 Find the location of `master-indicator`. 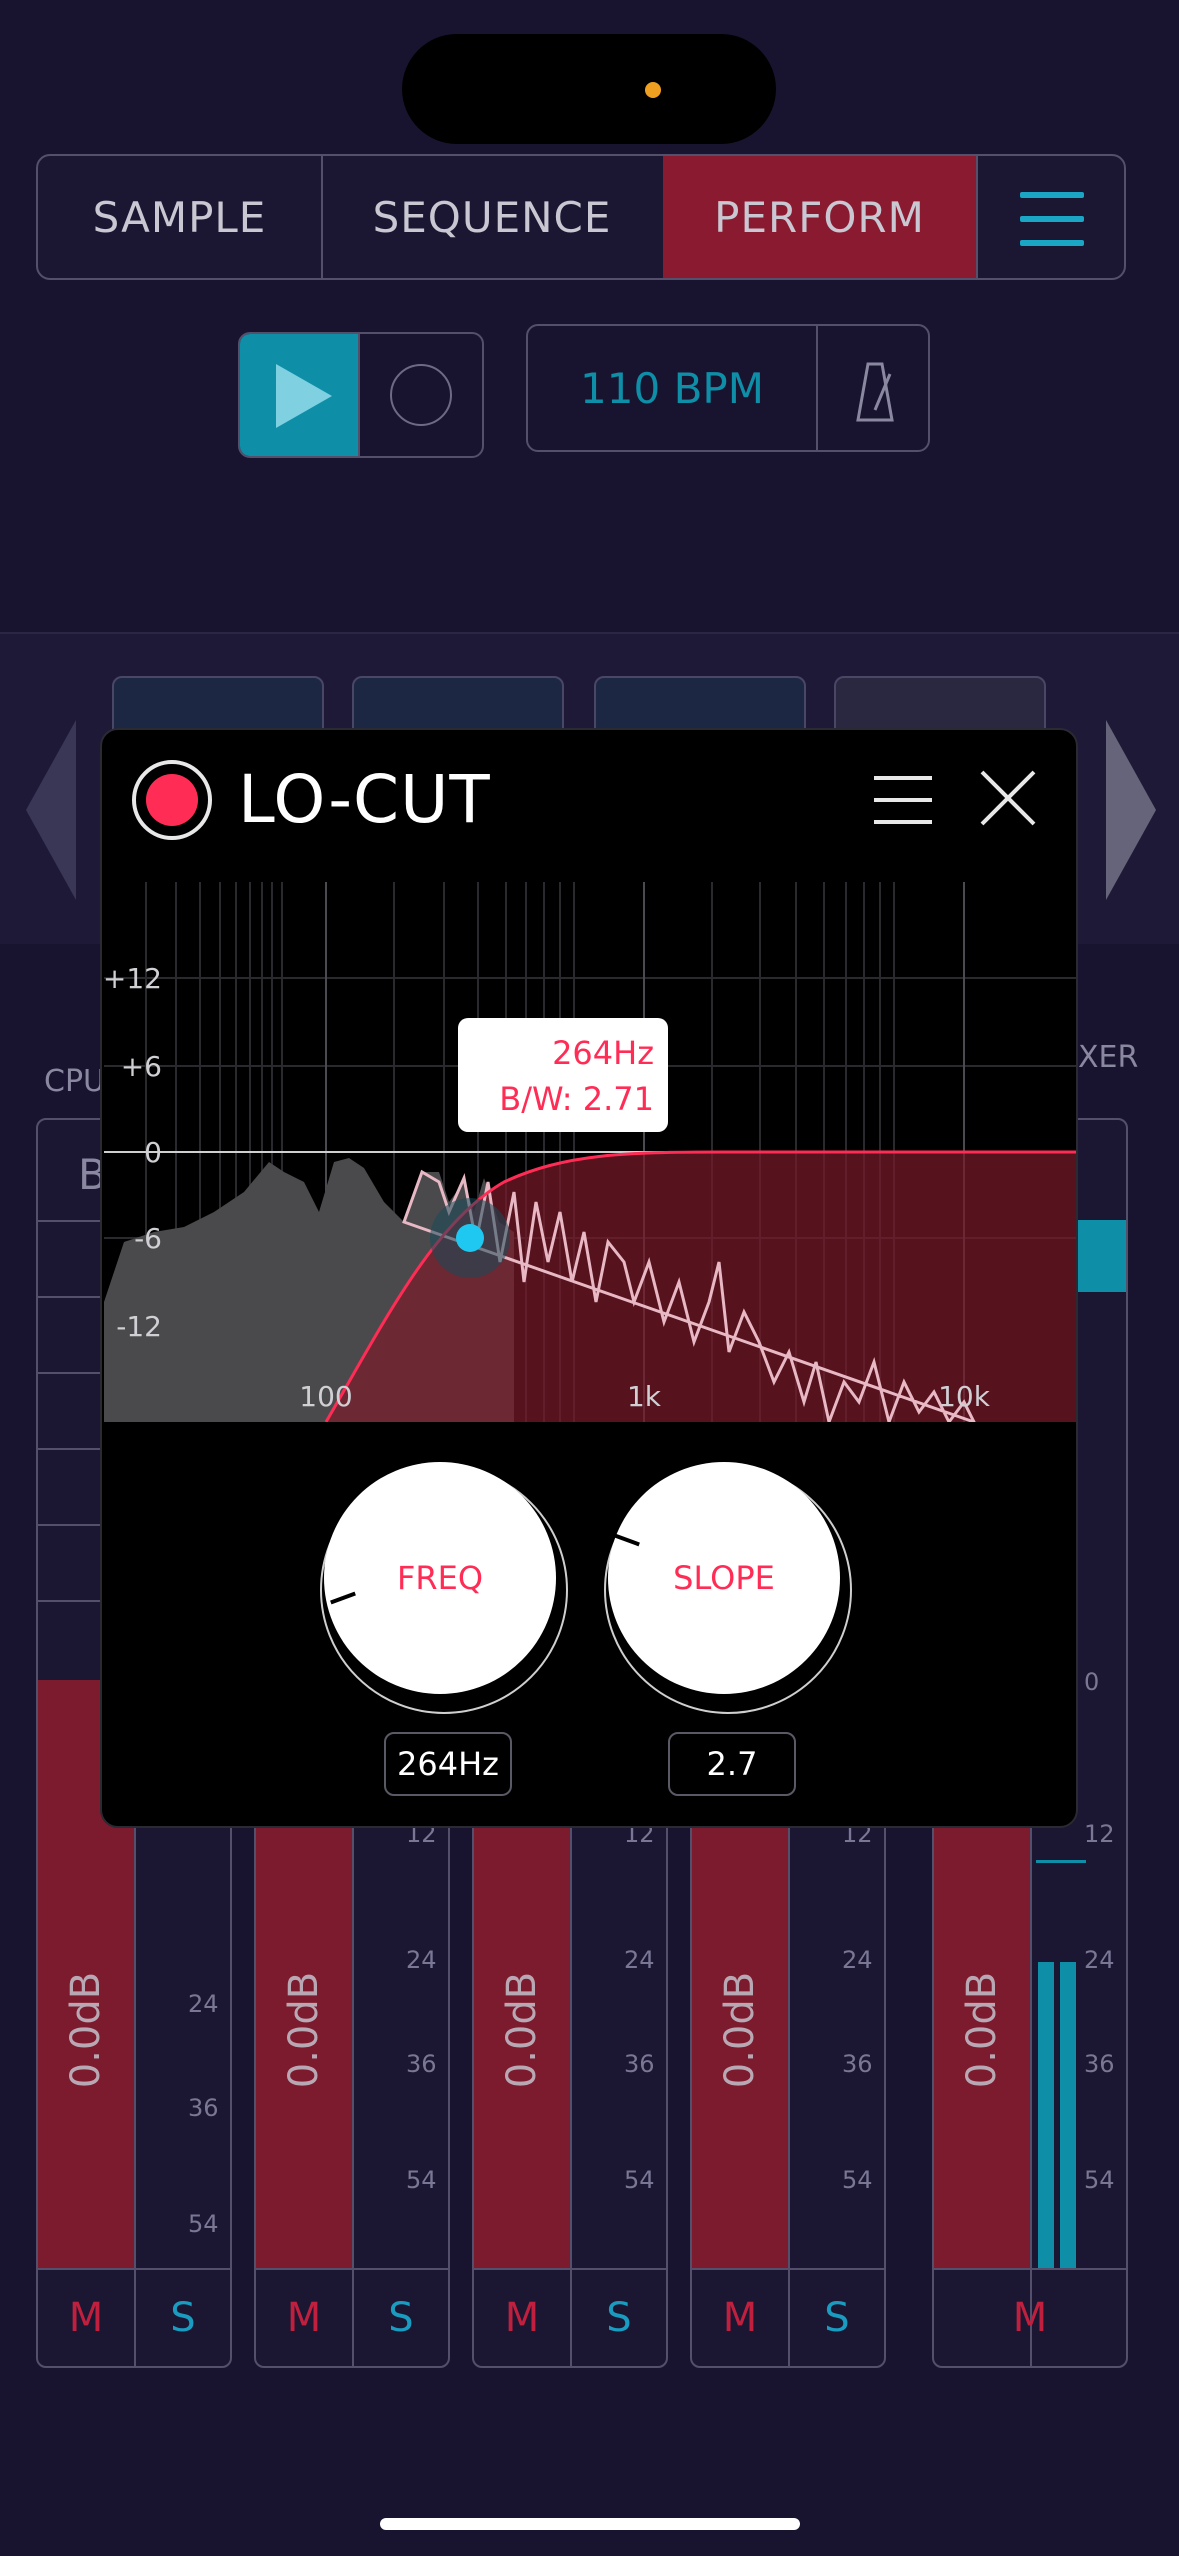

master-indicator is located at coordinates (1100, 1256).